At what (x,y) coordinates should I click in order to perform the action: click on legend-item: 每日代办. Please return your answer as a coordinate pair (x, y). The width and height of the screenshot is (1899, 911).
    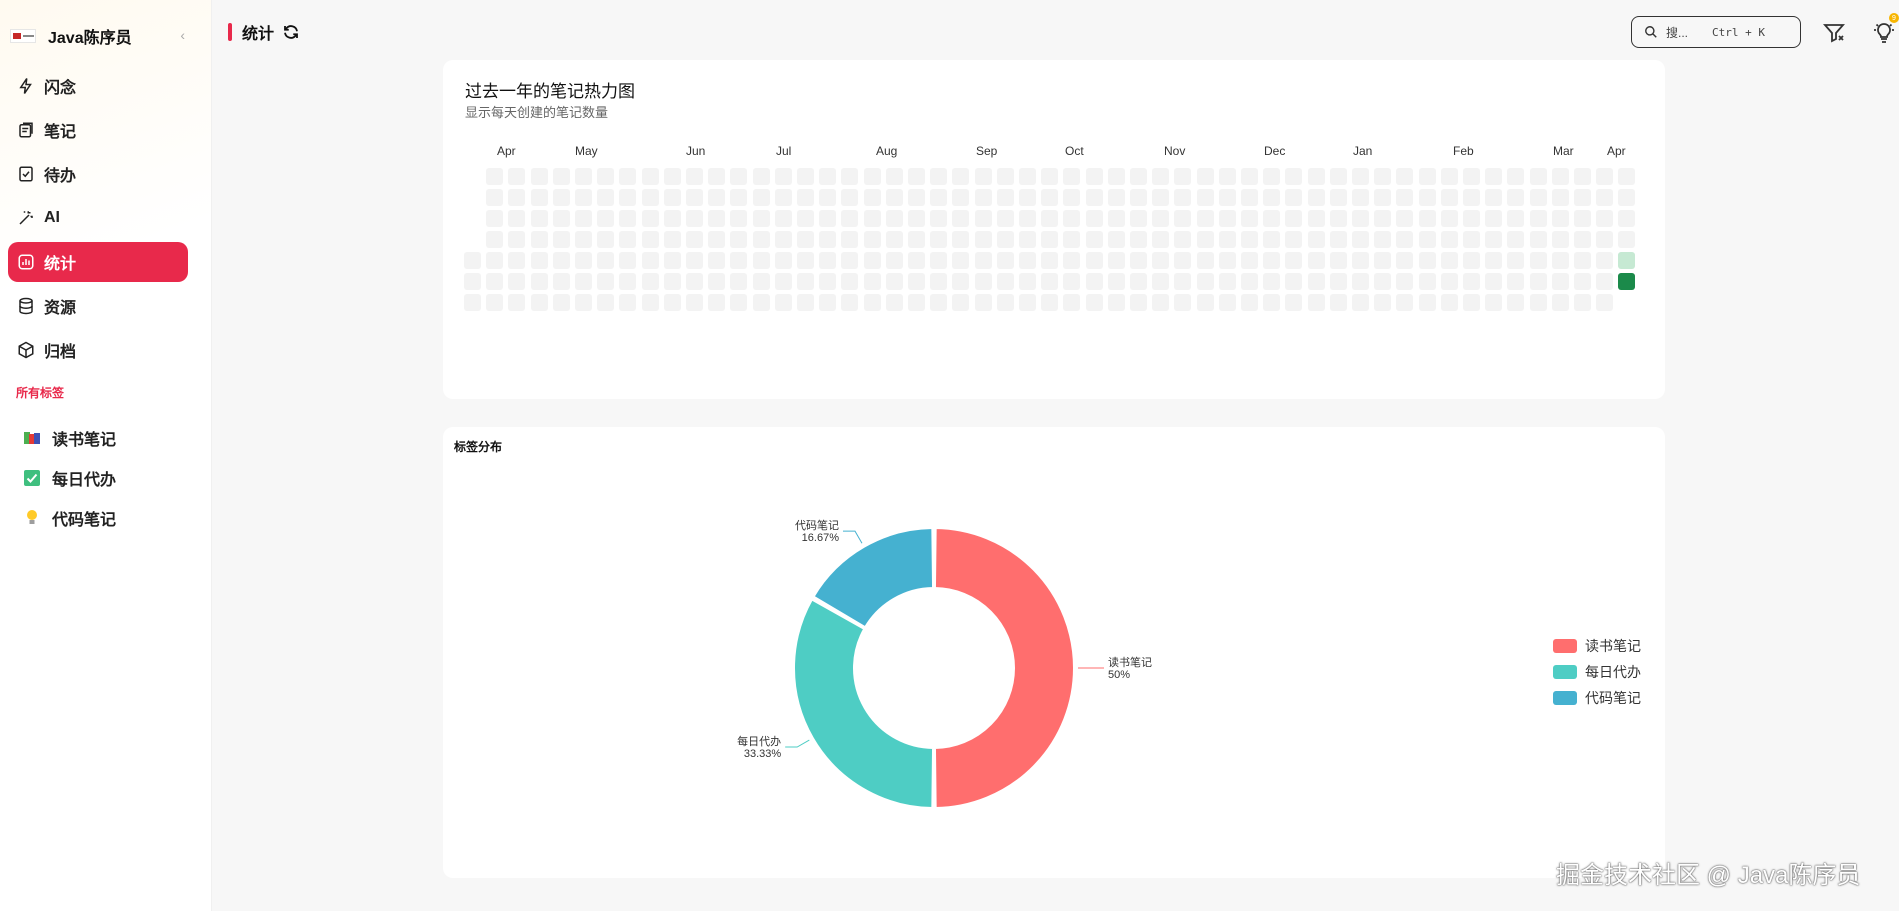
    Looking at the image, I should click on (1597, 672).